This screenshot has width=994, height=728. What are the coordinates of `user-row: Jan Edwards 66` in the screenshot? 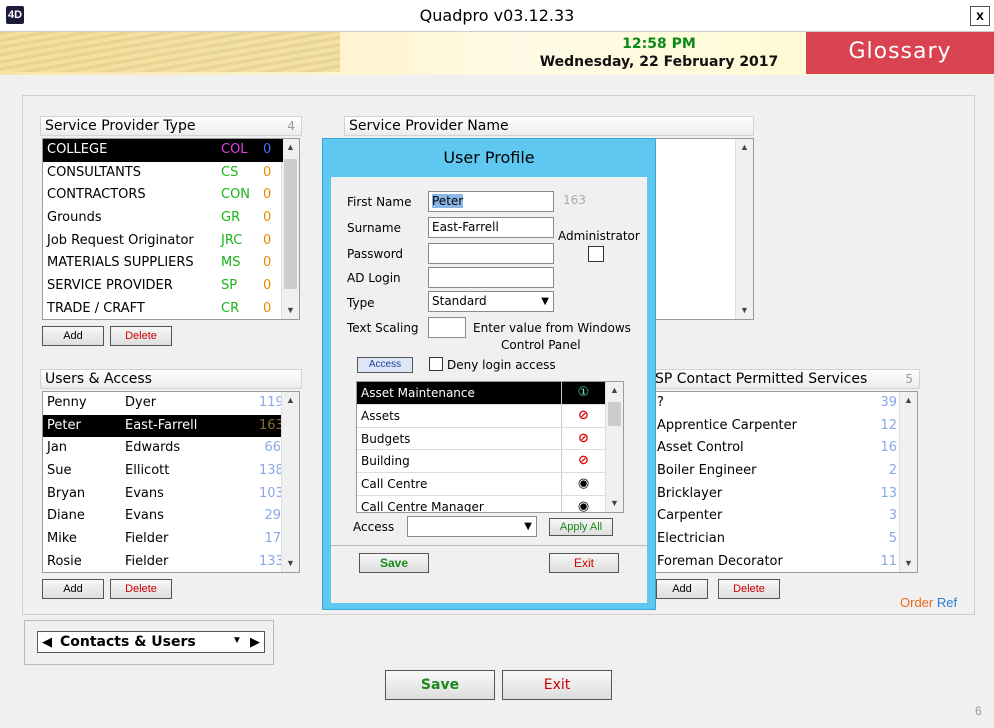 It's located at (162, 448).